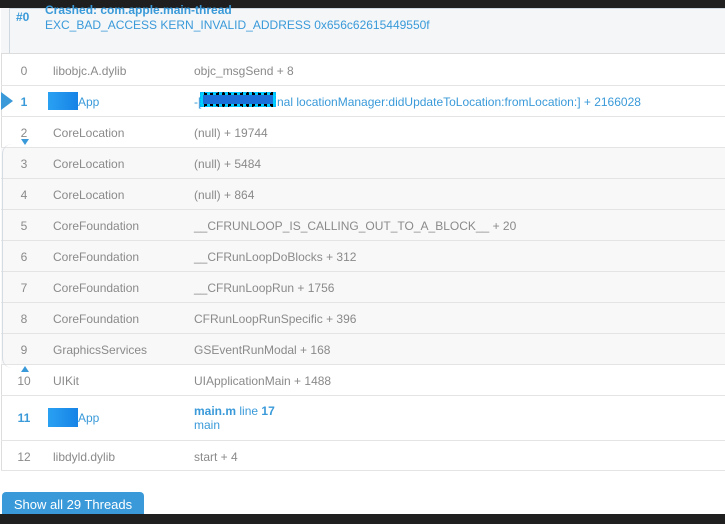 Image resolution: width=725 pixels, height=524 pixels. What do you see at coordinates (362, 519) in the screenshot?
I see `bottom-bar` at bounding box center [362, 519].